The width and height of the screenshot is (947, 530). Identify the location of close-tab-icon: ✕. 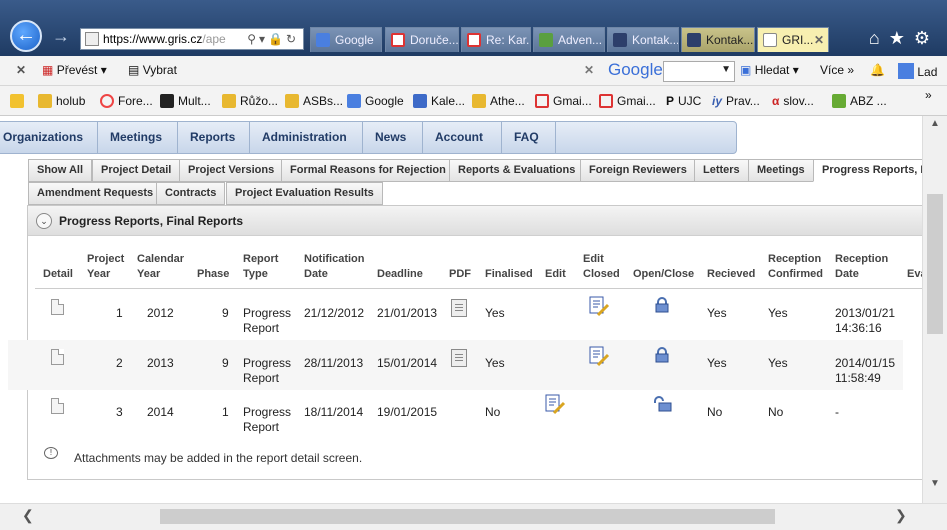
(819, 40).